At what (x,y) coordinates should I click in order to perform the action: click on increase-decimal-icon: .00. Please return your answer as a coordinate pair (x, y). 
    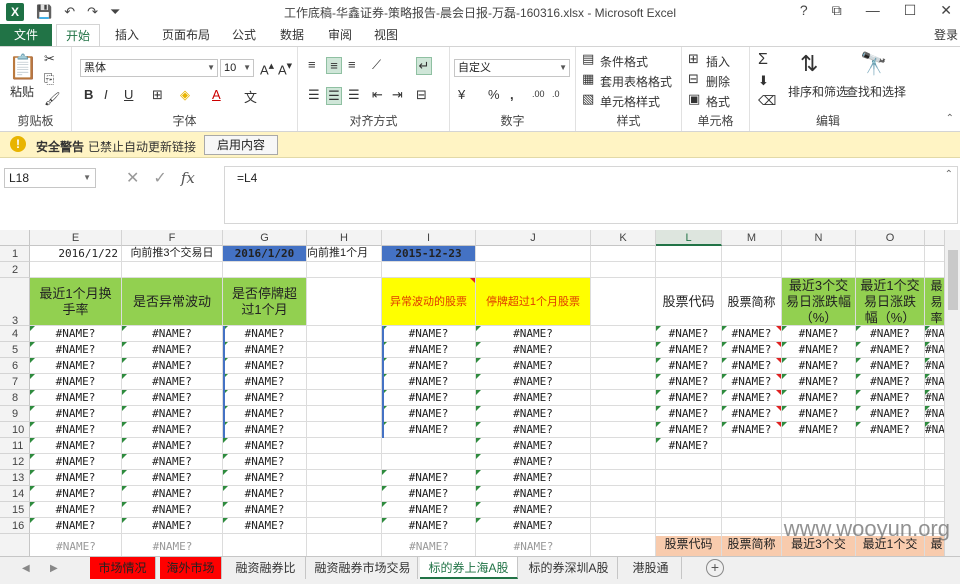
    Looking at the image, I should click on (538, 94).